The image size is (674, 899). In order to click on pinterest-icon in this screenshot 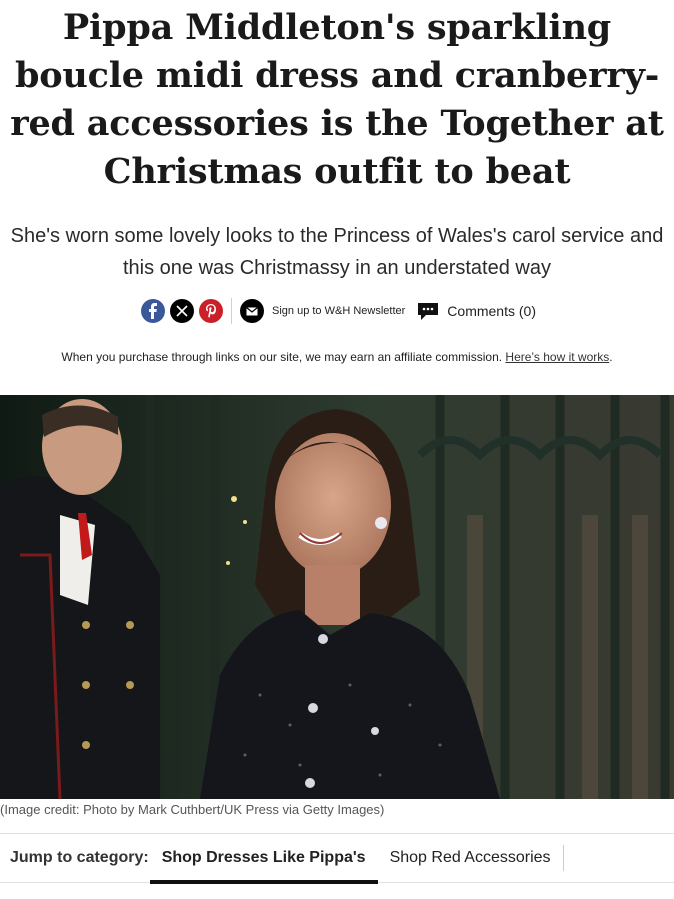, I will do `click(210, 311)`.